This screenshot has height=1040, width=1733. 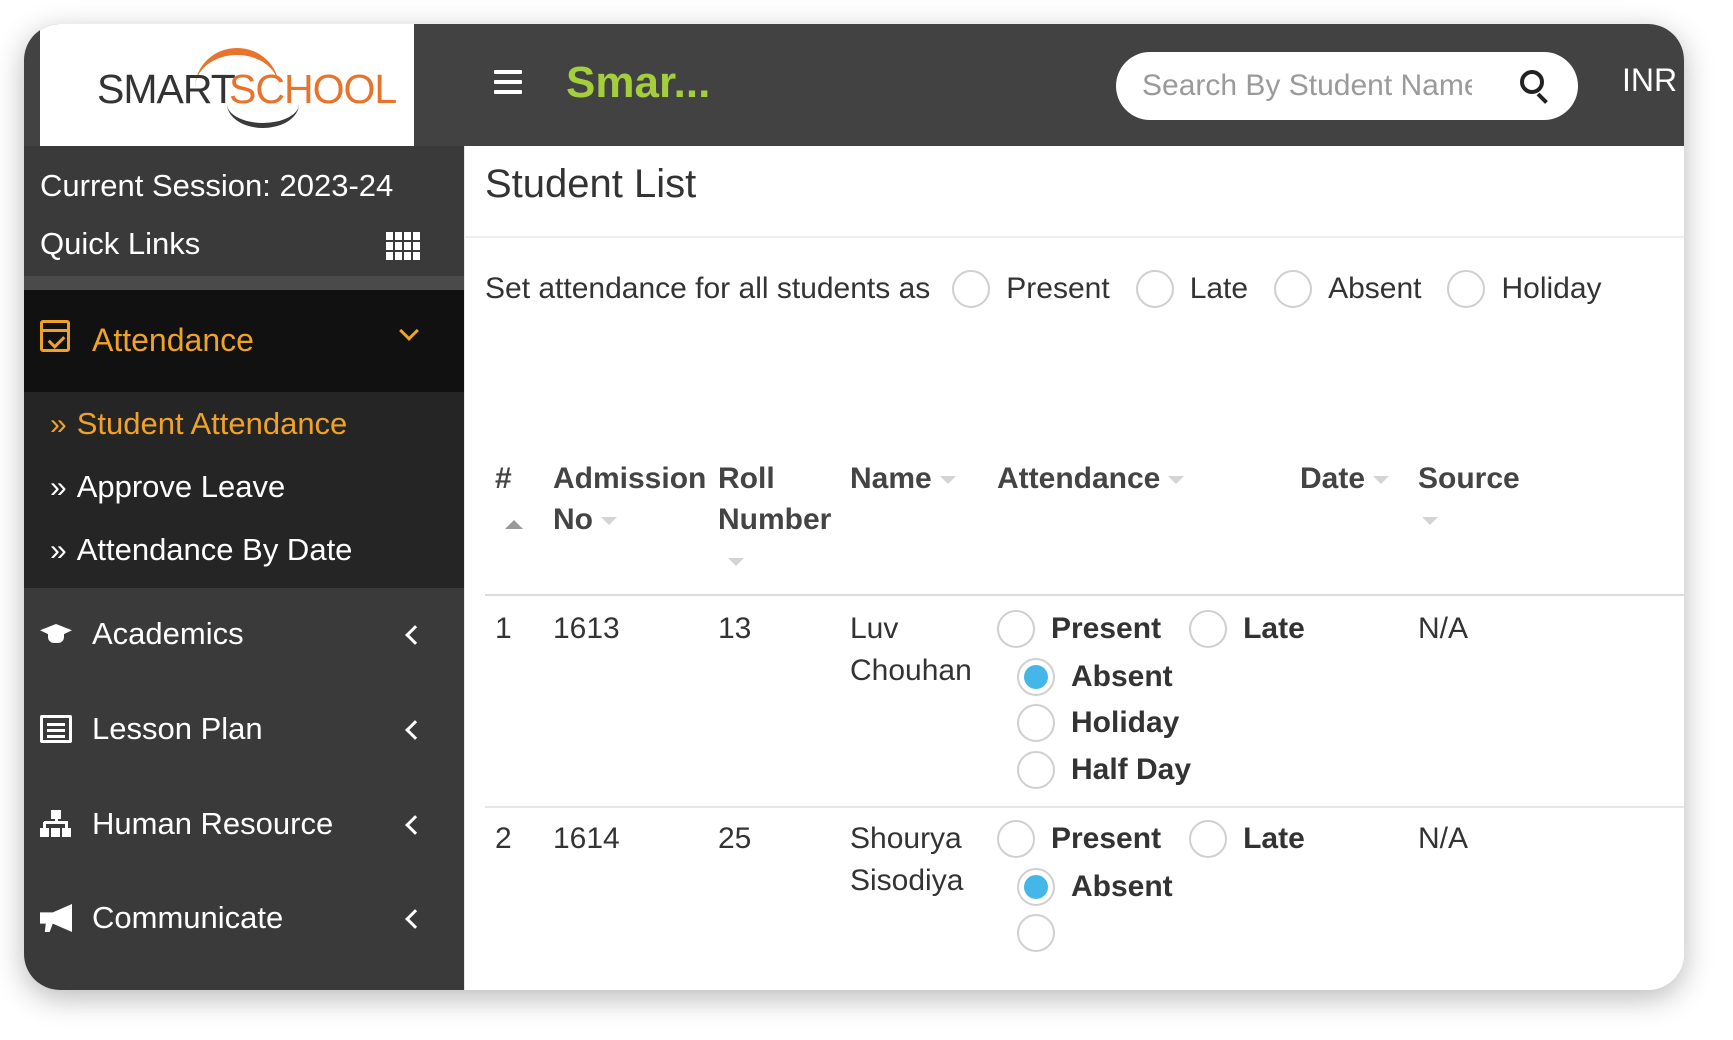 What do you see at coordinates (783, 519) in the screenshot?
I see `column-header-roll-number: Roll Number` at bounding box center [783, 519].